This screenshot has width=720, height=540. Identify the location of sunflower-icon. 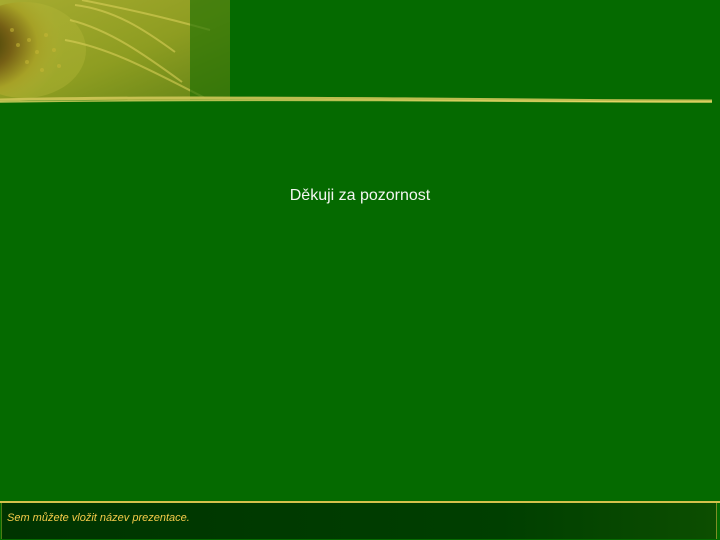
(115, 50).